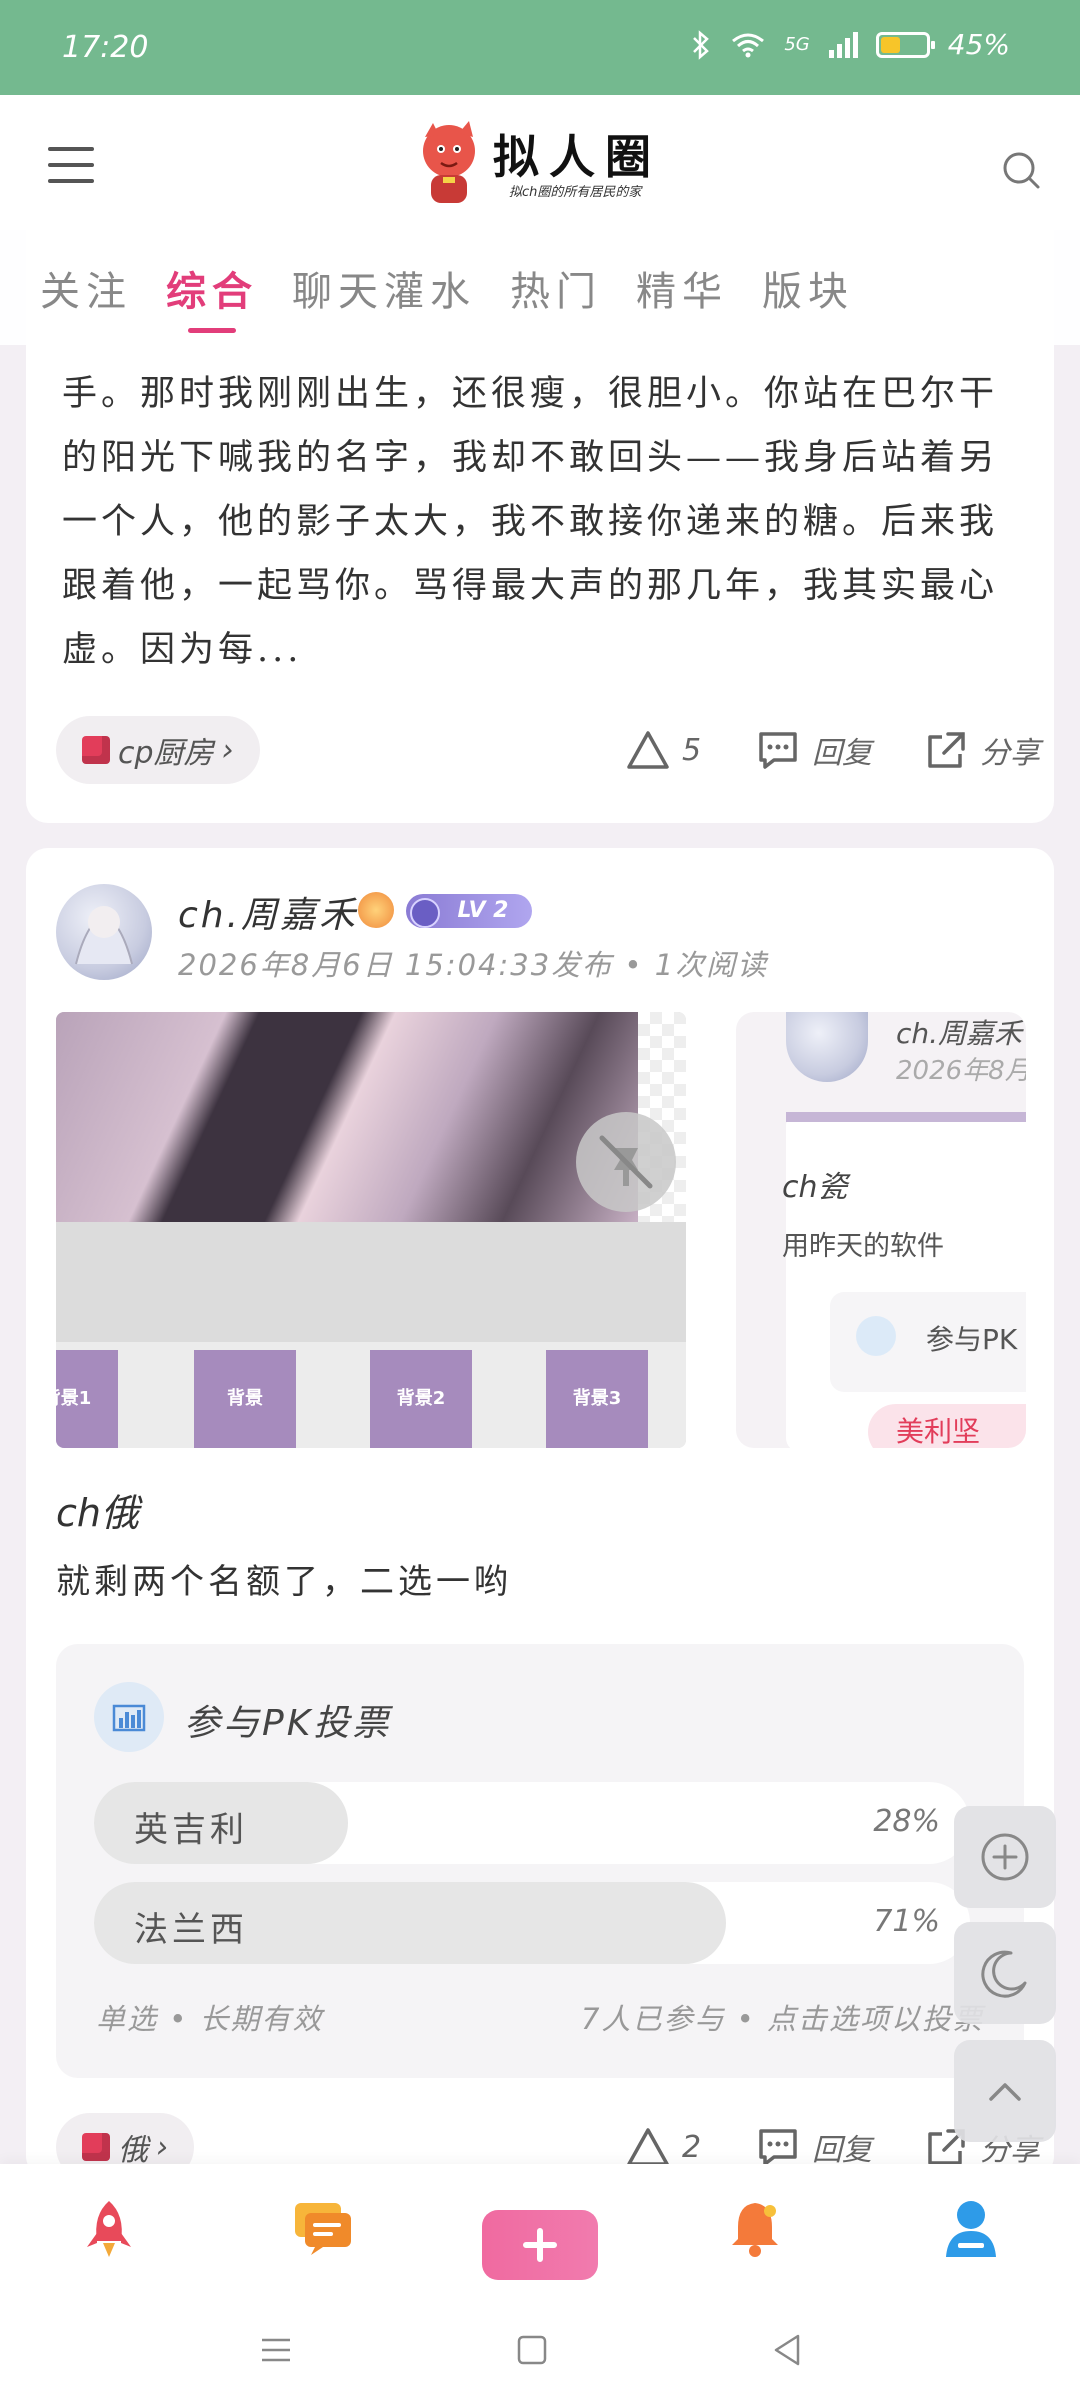  What do you see at coordinates (906, 1921) in the screenshot?
I see `vote-option-percent: 71%` at bounding box center [906, 1921].